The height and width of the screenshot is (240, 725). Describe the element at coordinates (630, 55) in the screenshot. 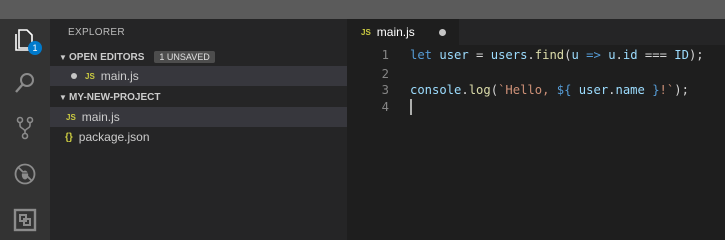

I see `code-token: id` at that location.